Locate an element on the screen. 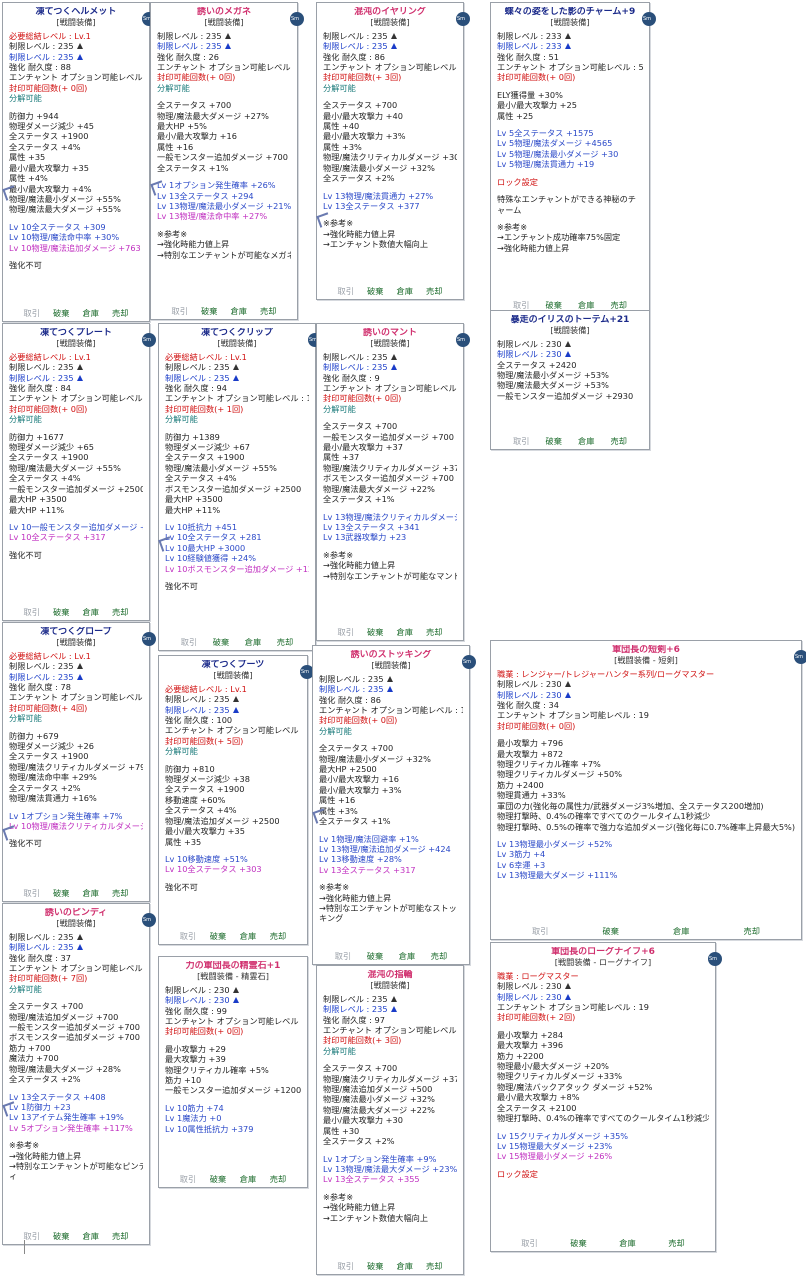 Image resolution: width=806 pixels, height=1280 pixels. stat-text: →特別なエンチャントが可能なマント is located at coordinates (390, 575).